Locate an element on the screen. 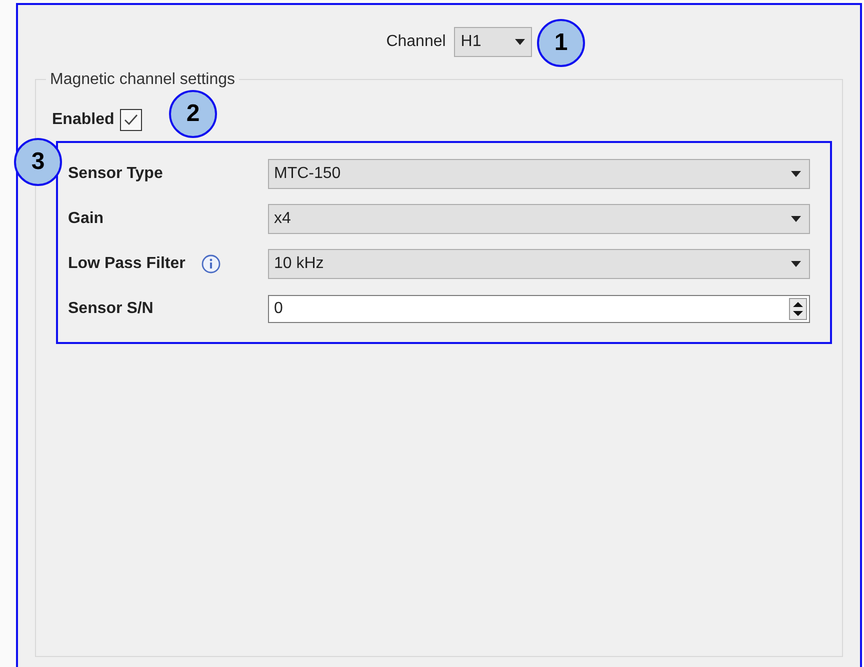  spin-box: 0 is located at coordinates (539, 309).